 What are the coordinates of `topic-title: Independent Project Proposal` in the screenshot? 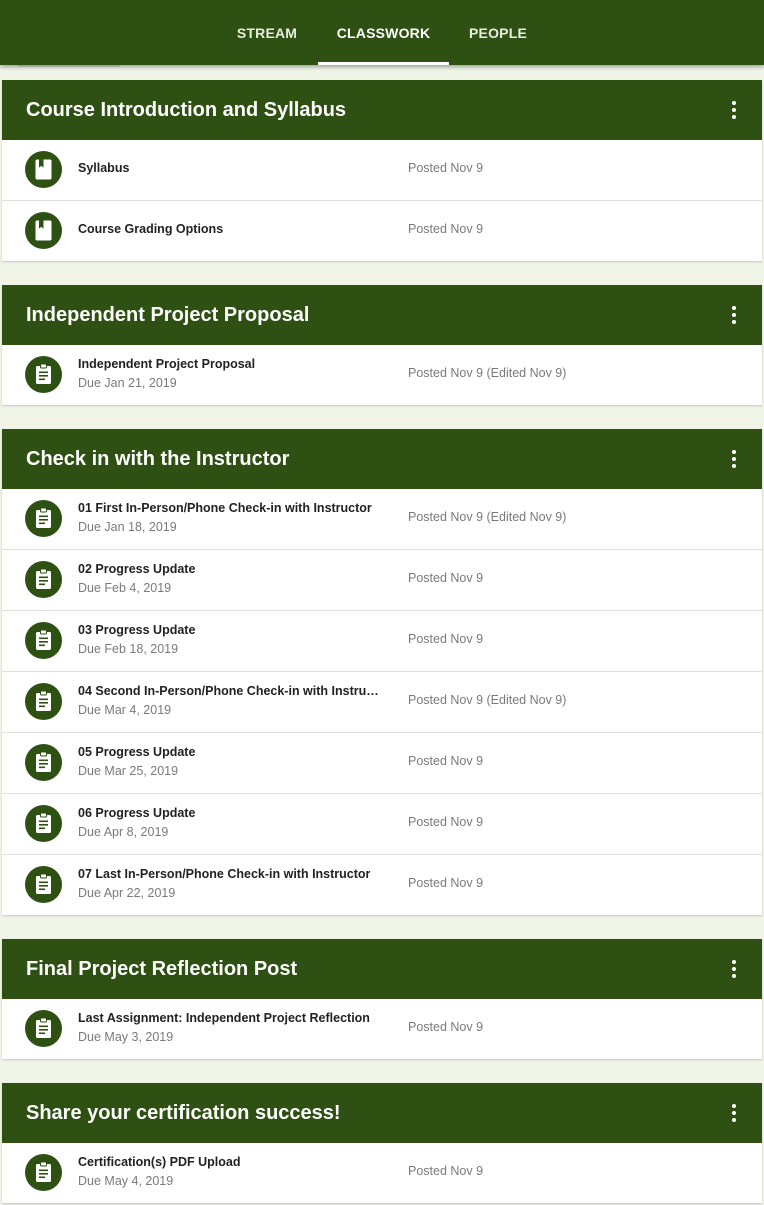 It's located at (168, 315).